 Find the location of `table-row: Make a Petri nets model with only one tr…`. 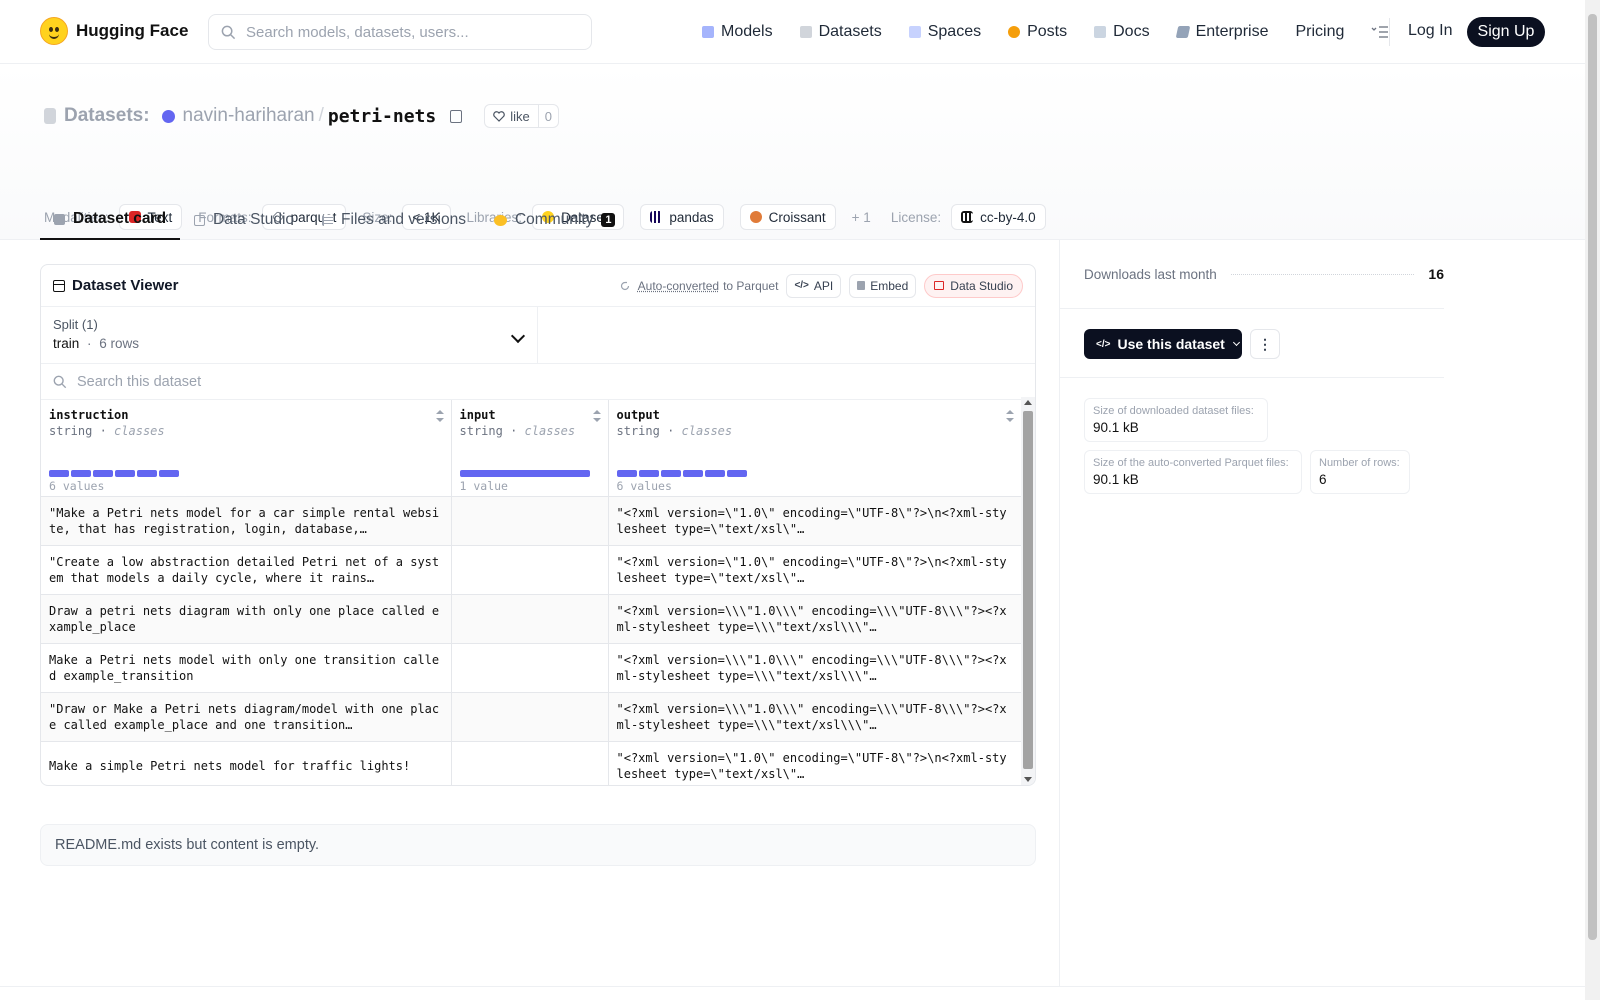

table-row: Make a Petri nets model with only one tr… is located at coordinates (531, 668).